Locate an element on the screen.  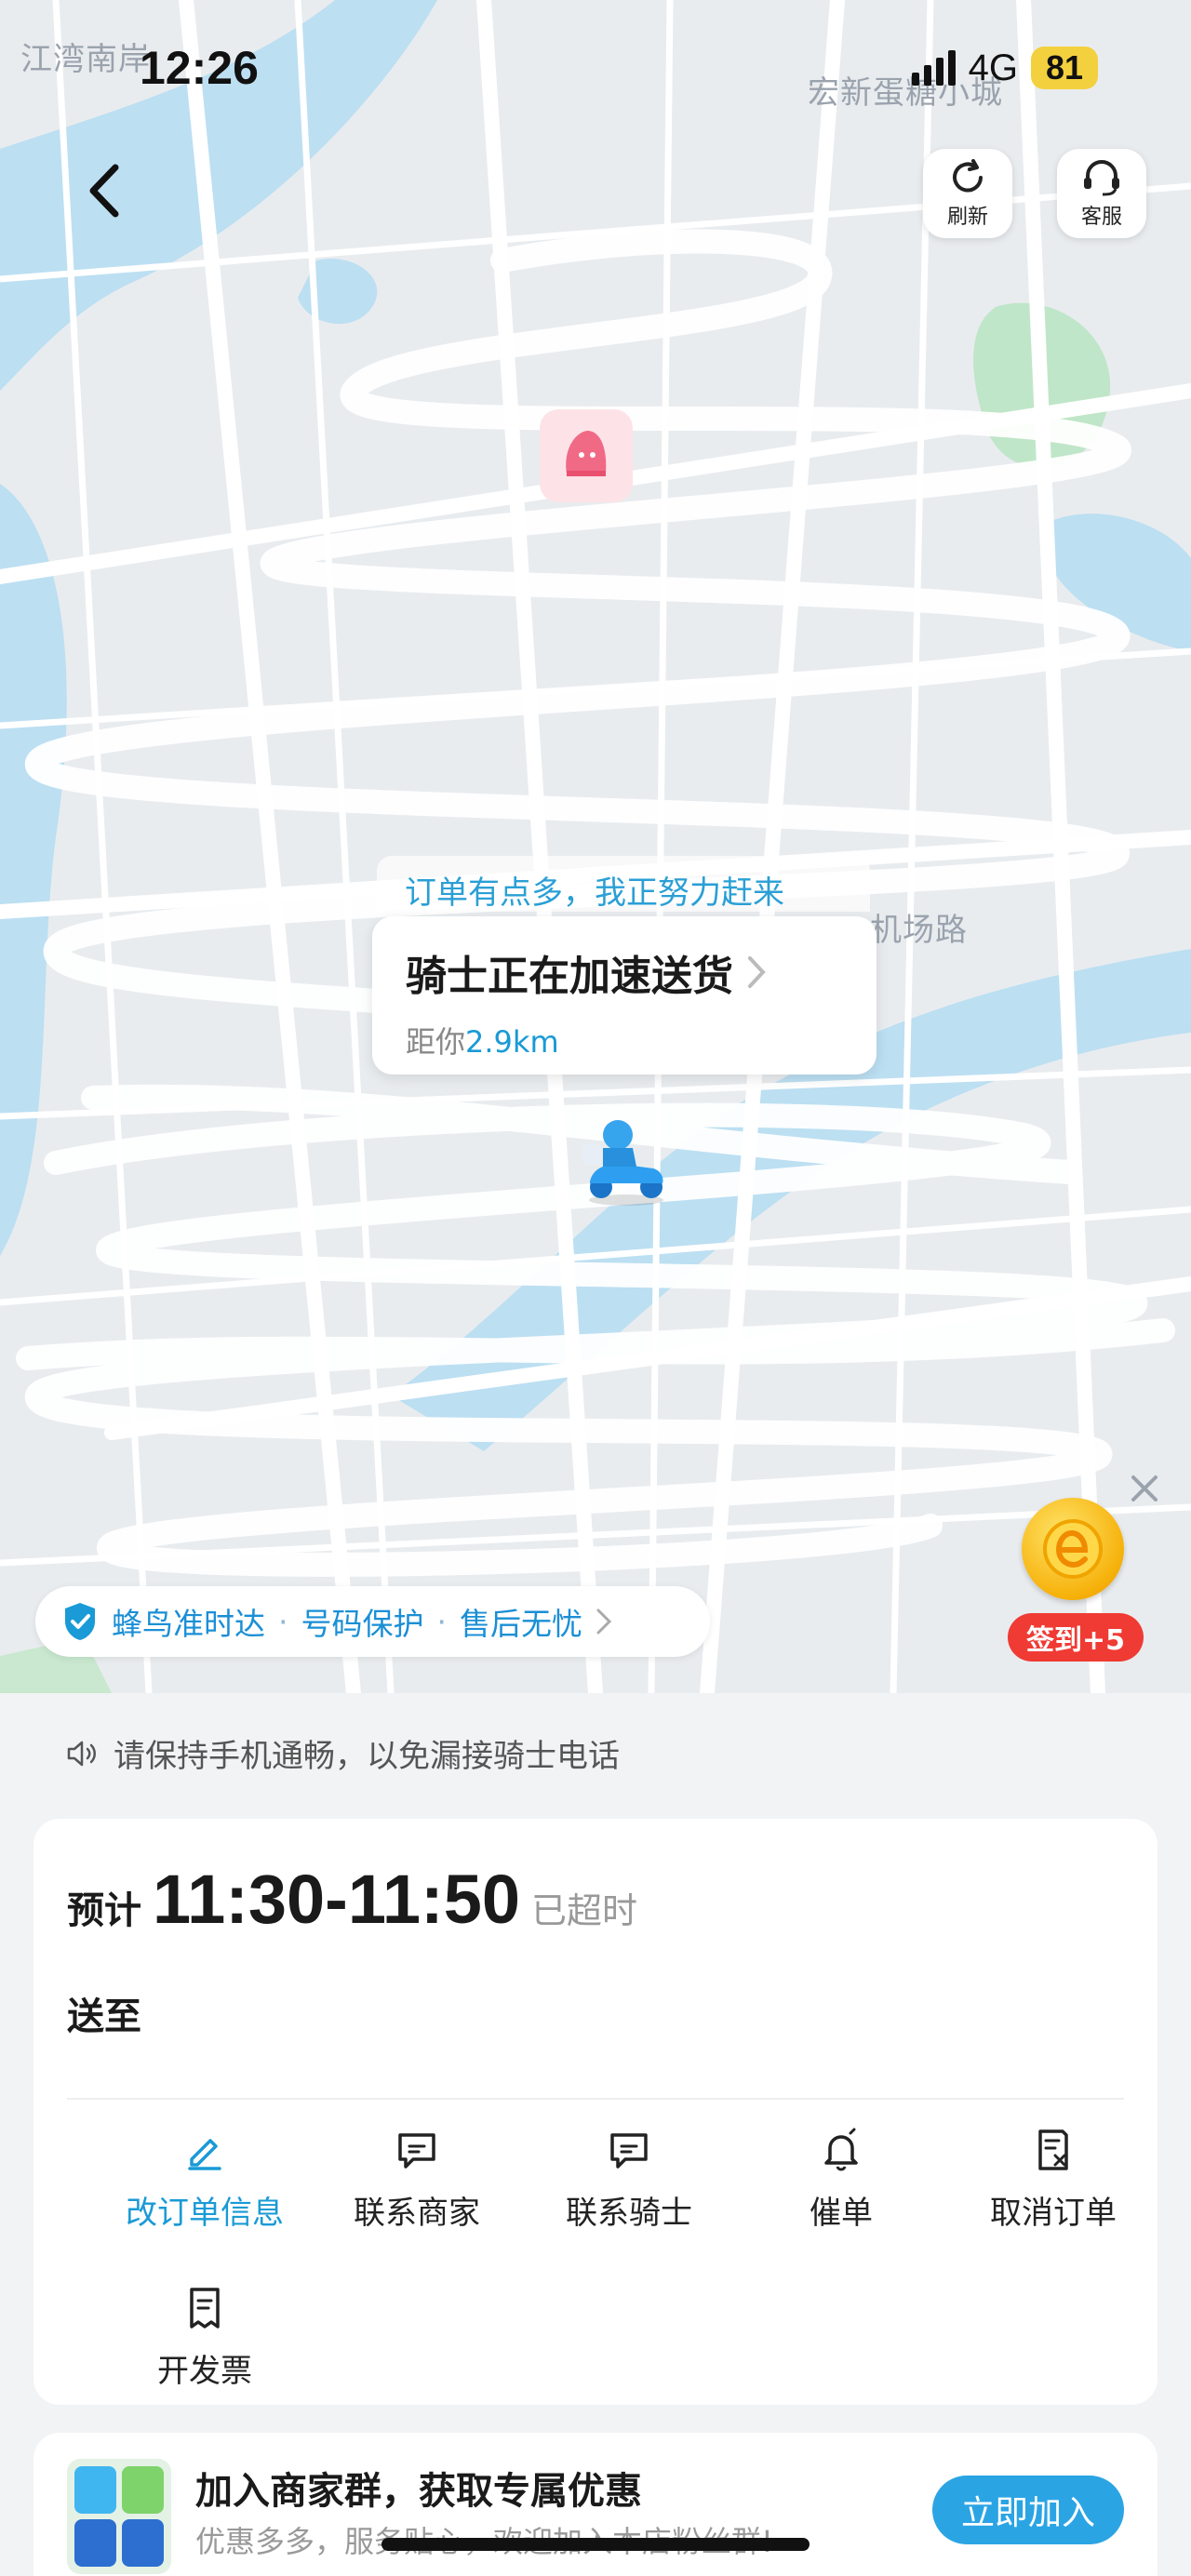
contact-merchant-label: 联系商家 is located at coordinates (417, 2213).